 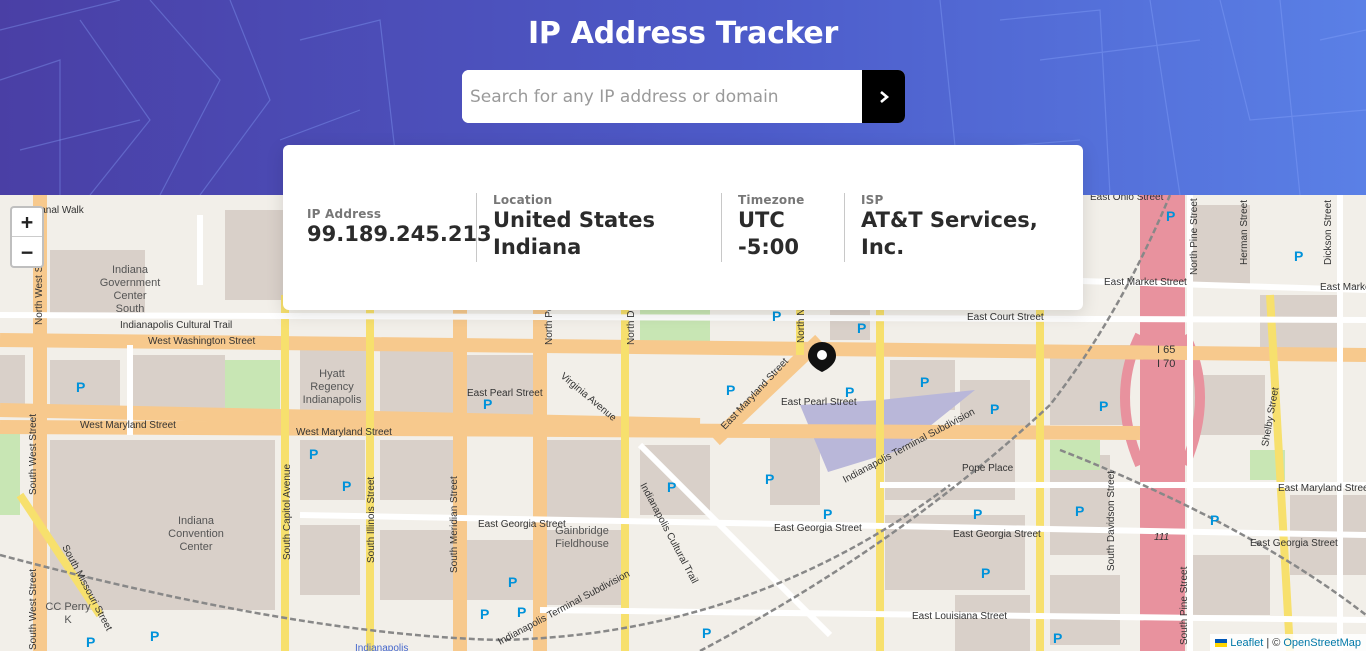 What do you see at coordinates (631, 328) in the screenshot?
I see `map-label: North D` at bounding box center [631, 328].